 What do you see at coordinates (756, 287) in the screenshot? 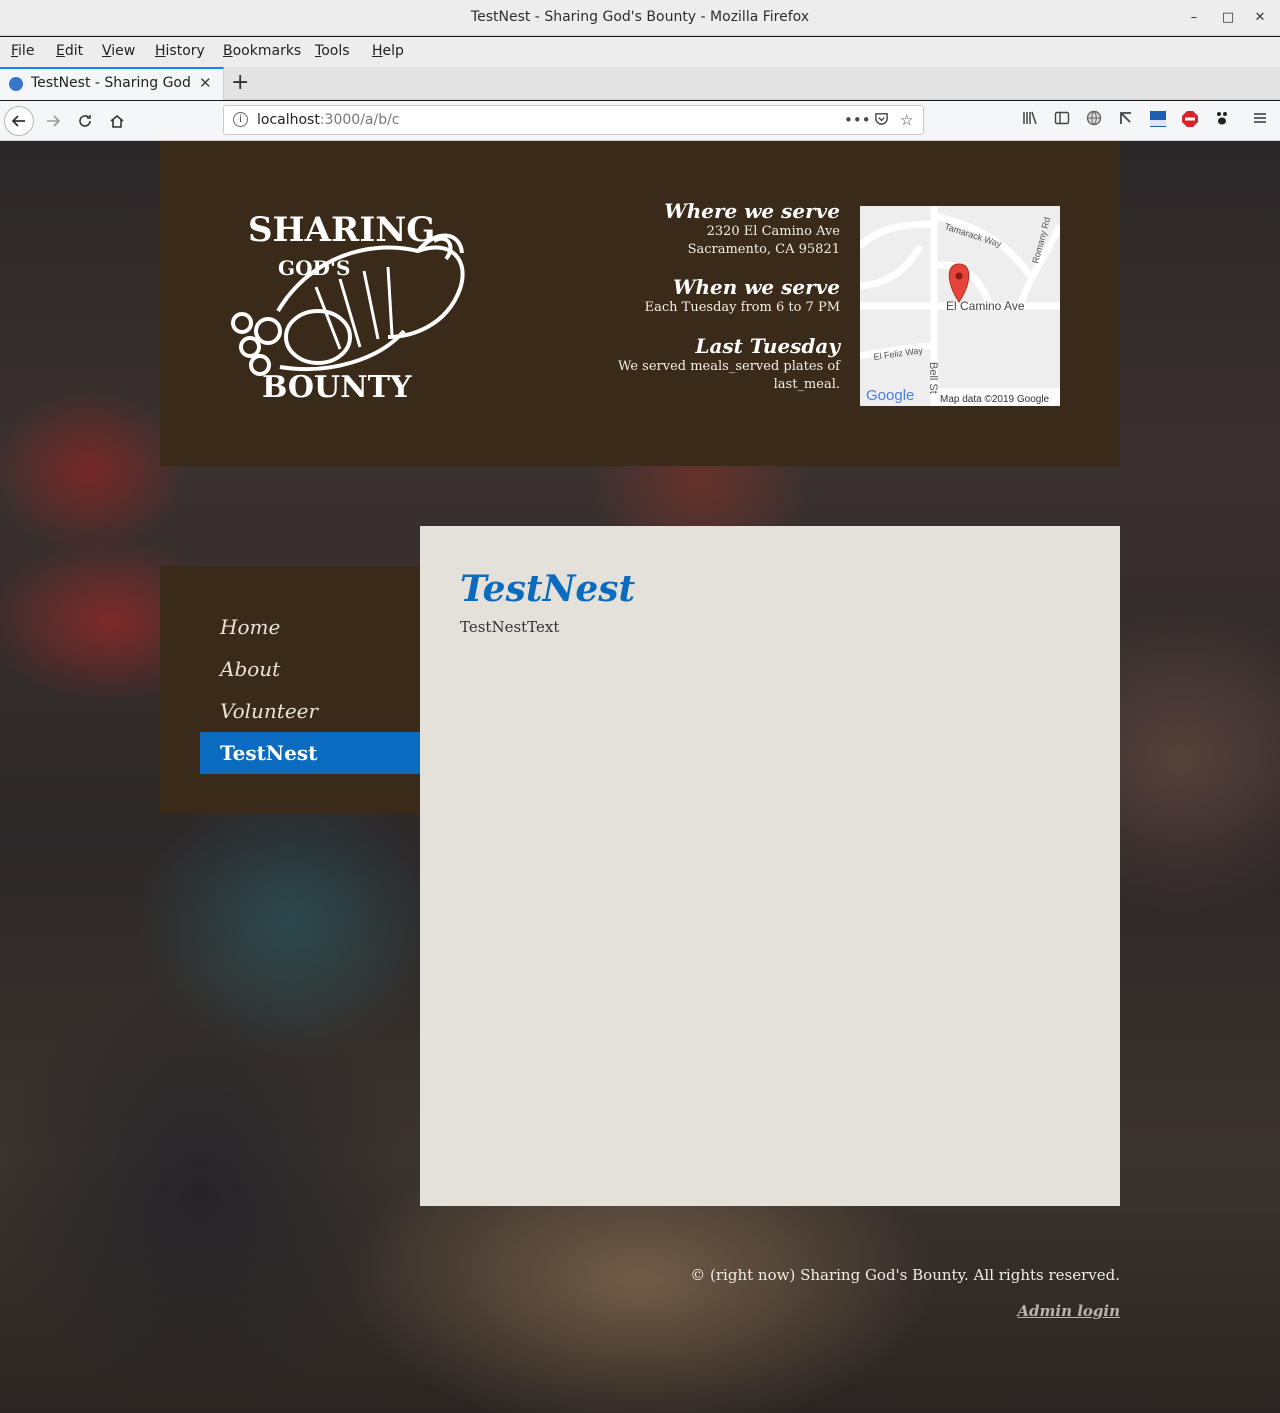
I see `when-heading: When we serve` at bounding box center [756, 287].